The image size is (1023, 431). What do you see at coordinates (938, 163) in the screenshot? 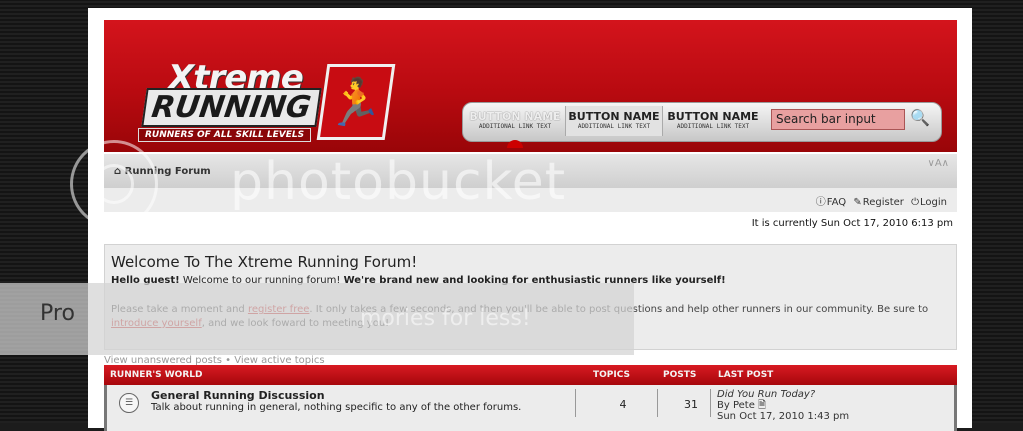
I see `font-resize-control: ∨A∧` at bounding box center [938, 163].